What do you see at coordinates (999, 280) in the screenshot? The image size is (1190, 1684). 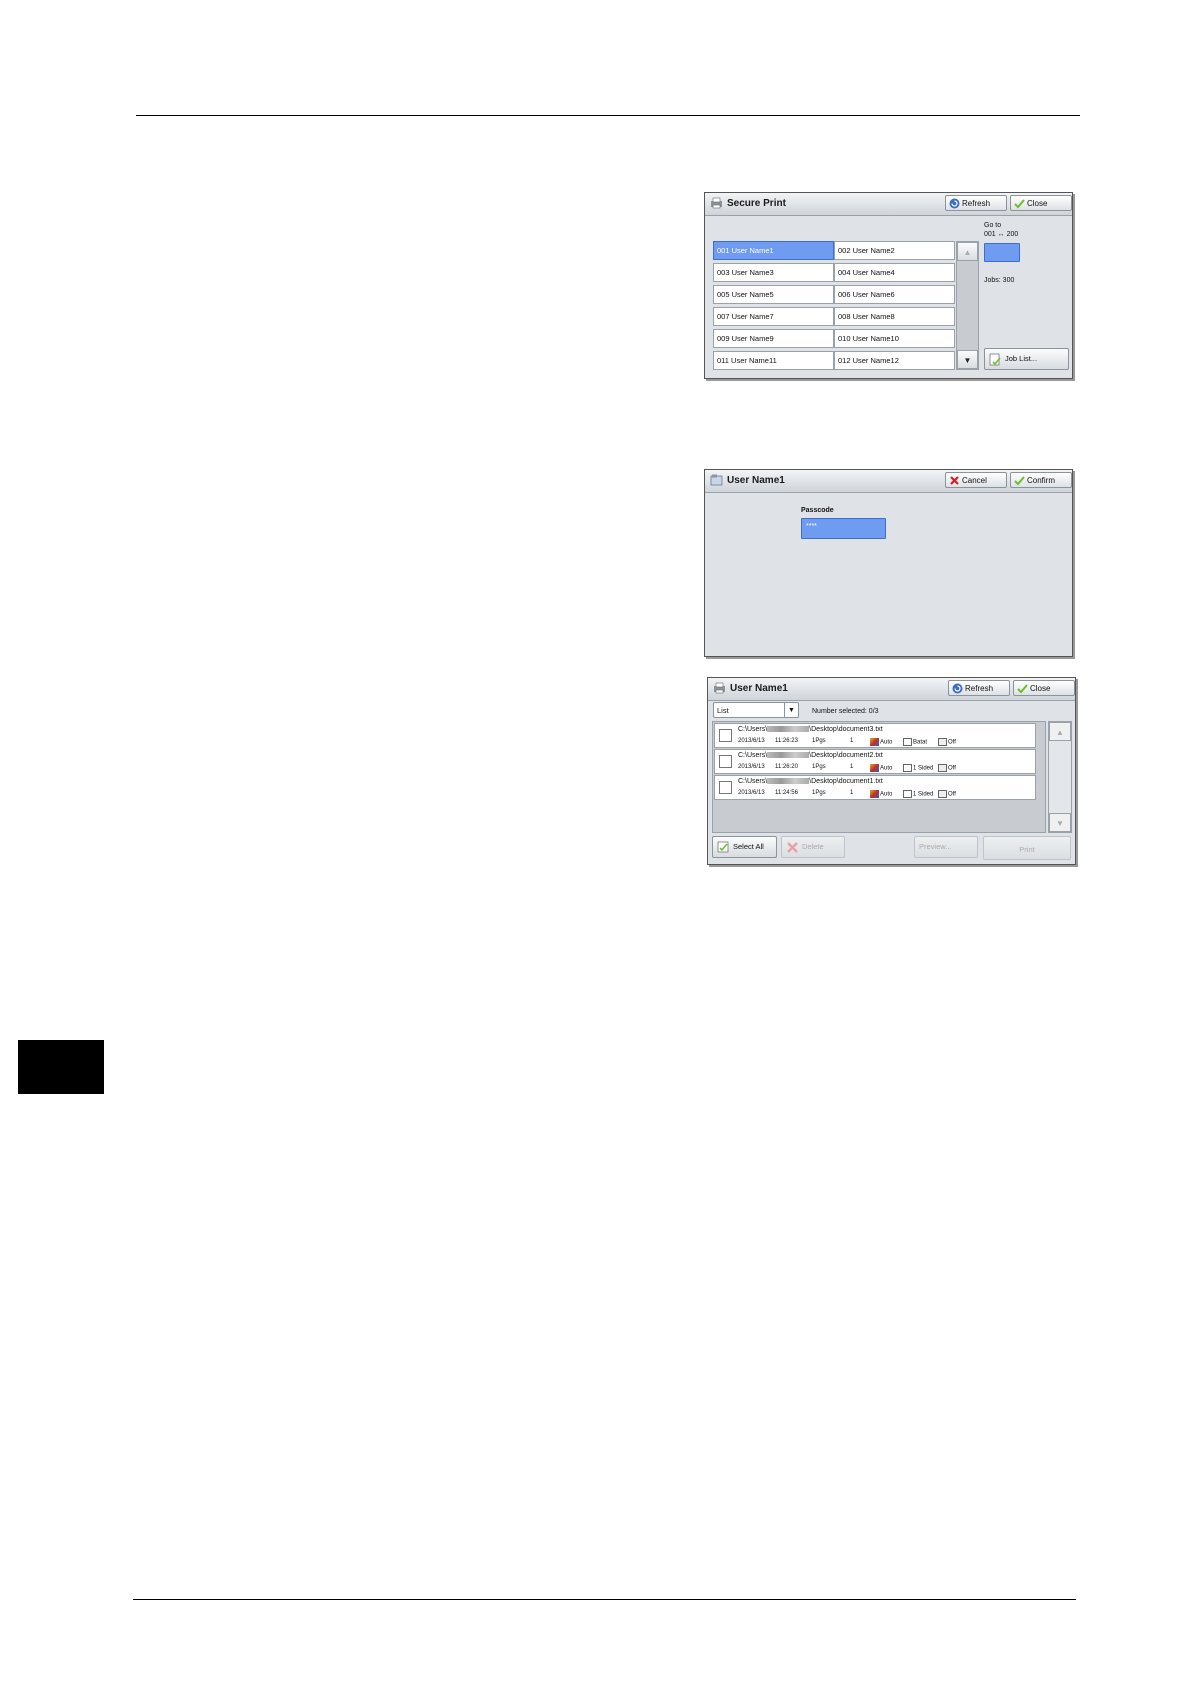 I see `jobs-count: Jobs: 300` at bounding box center [999, 280].